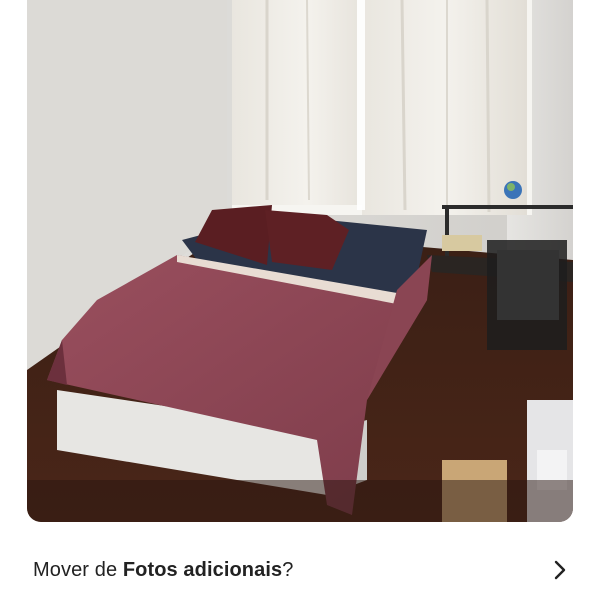 The height and width of the screenshot is (600, 600). I want to click on move-suffix-text: ?, so click(288, 569).